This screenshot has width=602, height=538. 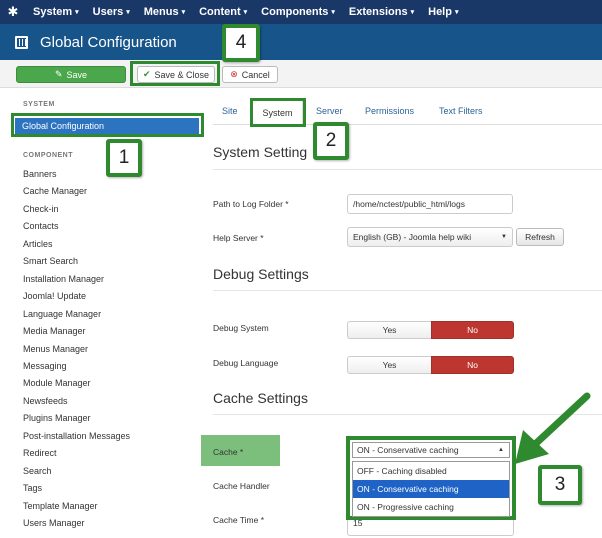 What do you see at coordinates (430, 527) in the screenshot?
I see `cache-time-input: 15` at bounding box center [430, 527].